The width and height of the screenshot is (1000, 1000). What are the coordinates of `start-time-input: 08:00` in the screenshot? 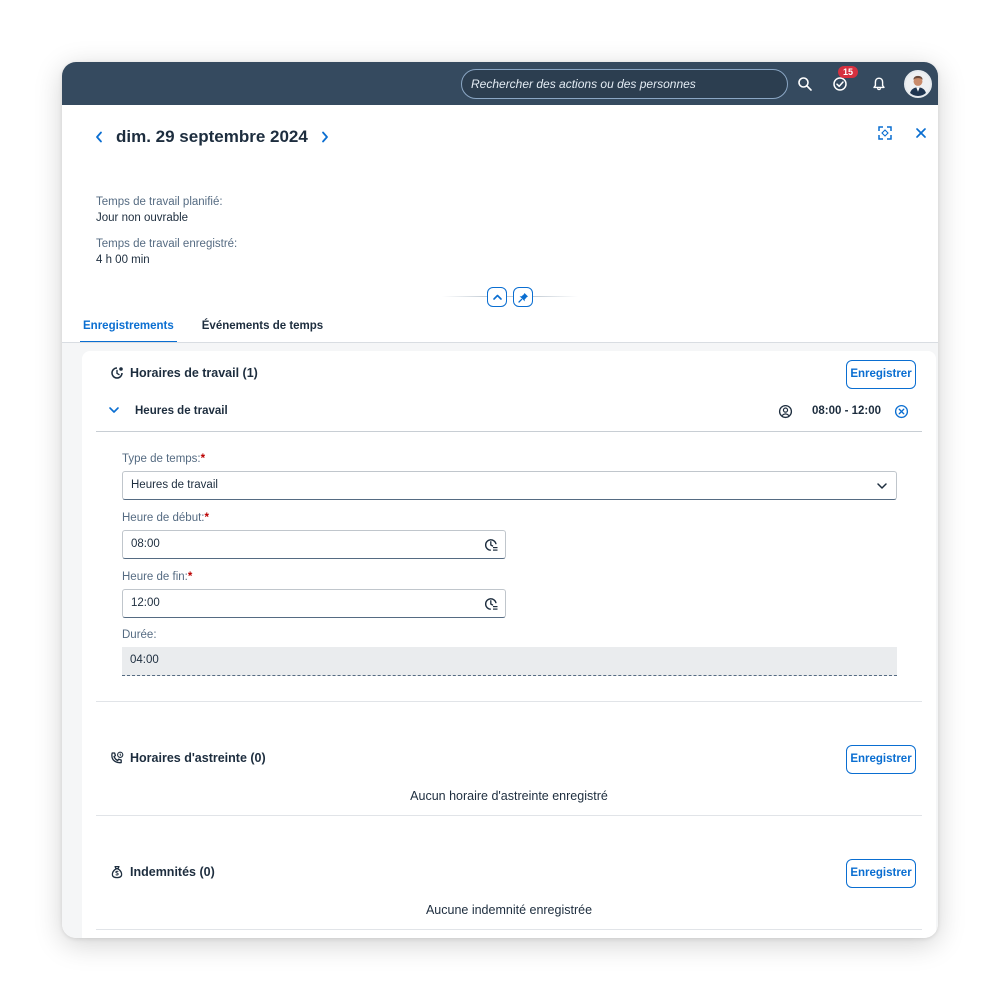 It's located at (314, 544).